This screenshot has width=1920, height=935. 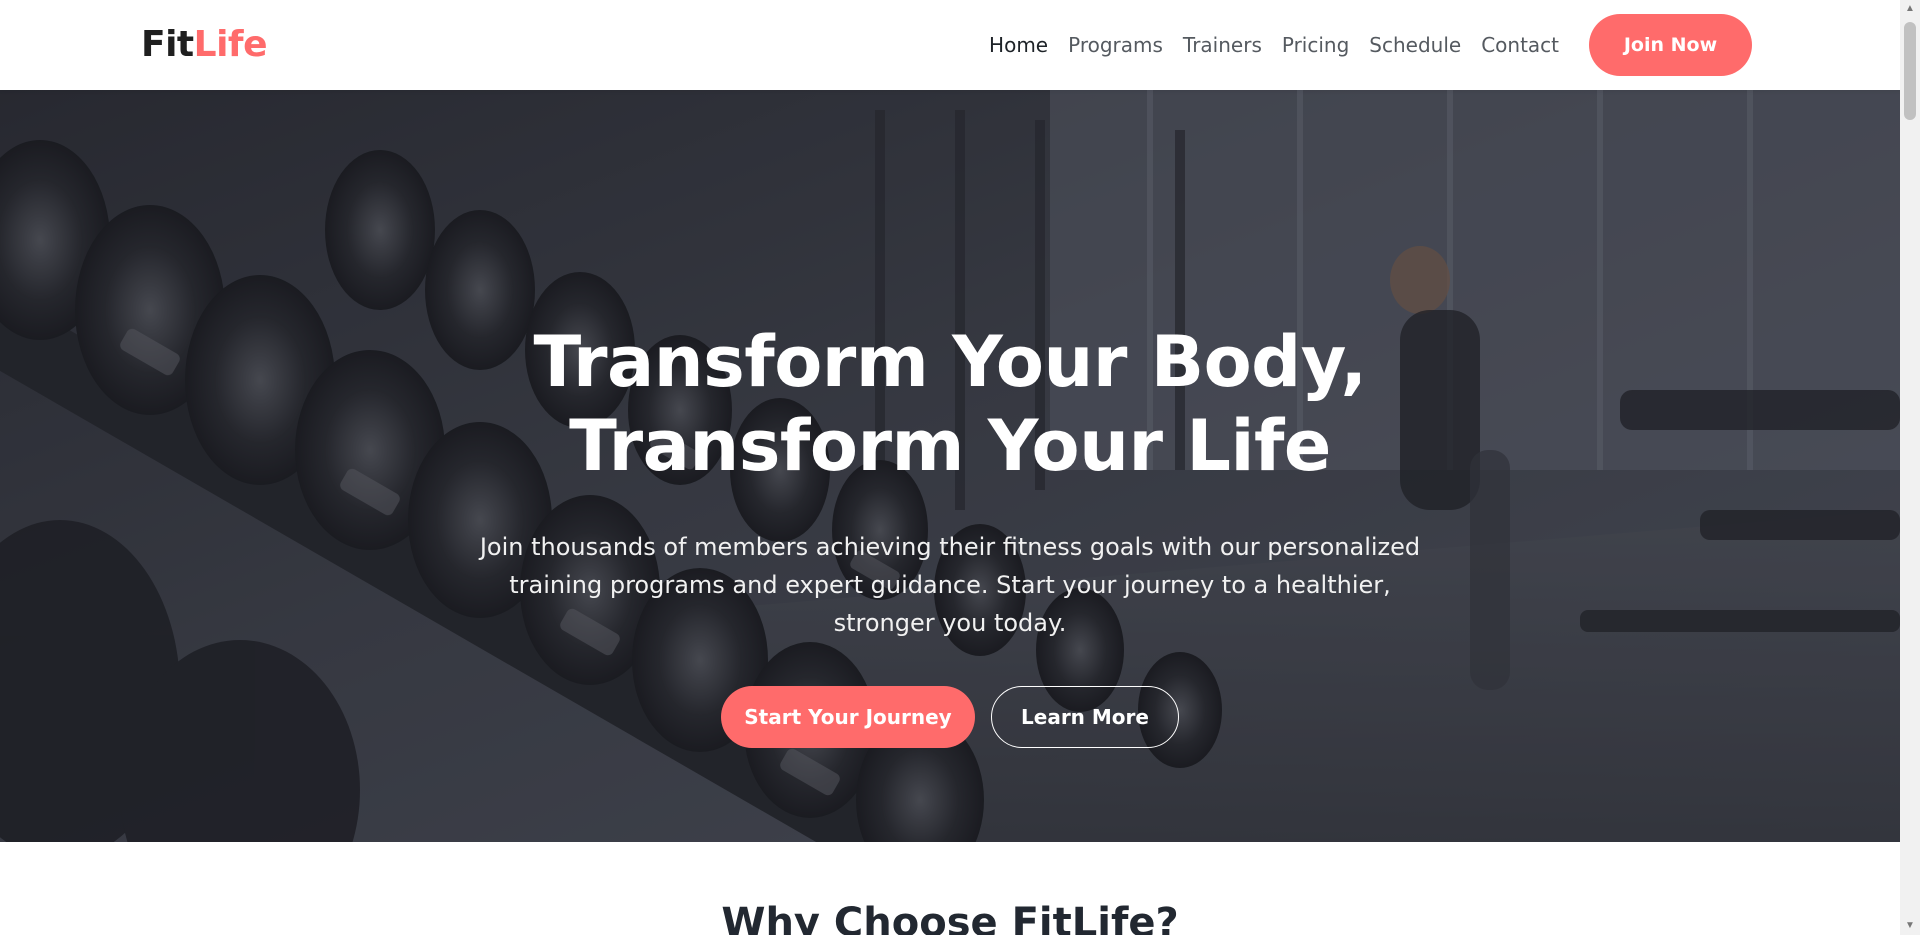 I want to click on nav-link-contact: Contact, so click(x=1520, y=45).